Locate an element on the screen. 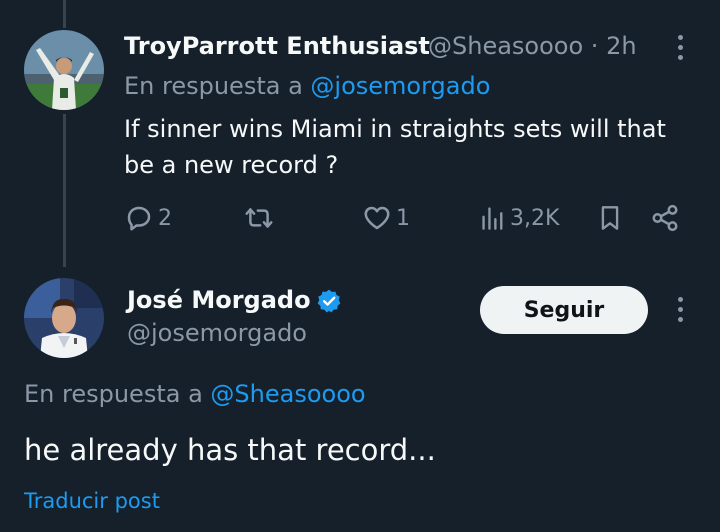 The width and height of the screenshot is (720, 532). author-name: TroyParrott Enthusiast is located at coordinates (277, 46).